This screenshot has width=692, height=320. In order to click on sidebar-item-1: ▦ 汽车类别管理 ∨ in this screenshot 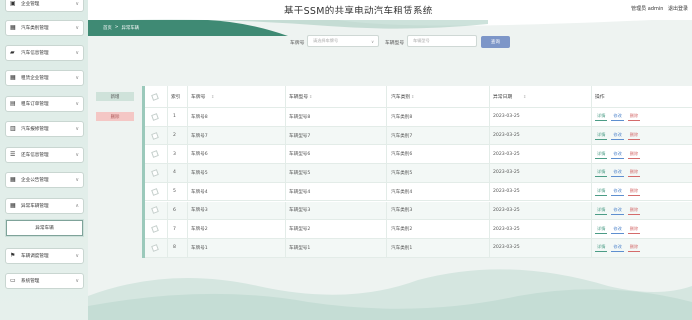, I will do `click(44, 28)`.